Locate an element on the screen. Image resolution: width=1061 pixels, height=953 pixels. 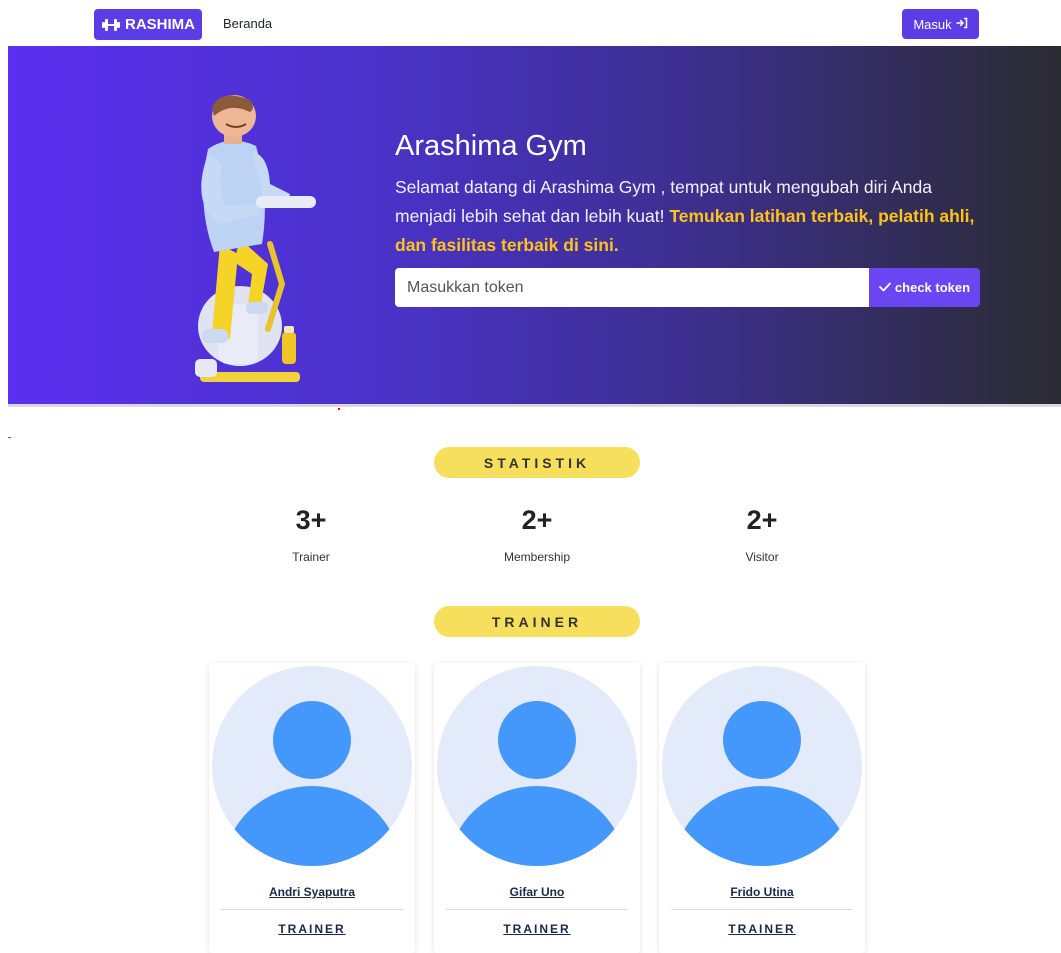
trainer-card: Gifar Uno TRAINER is located at coordinates (537, 808).